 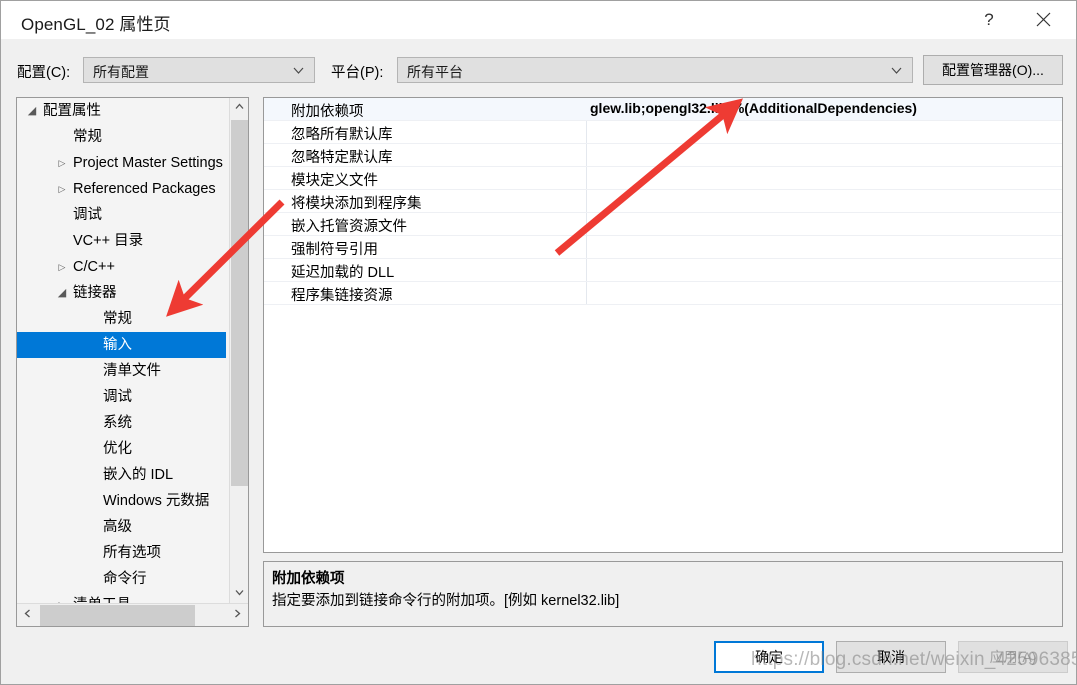 I want to click on tree-item: 命令行, so click(x=123, y=579).